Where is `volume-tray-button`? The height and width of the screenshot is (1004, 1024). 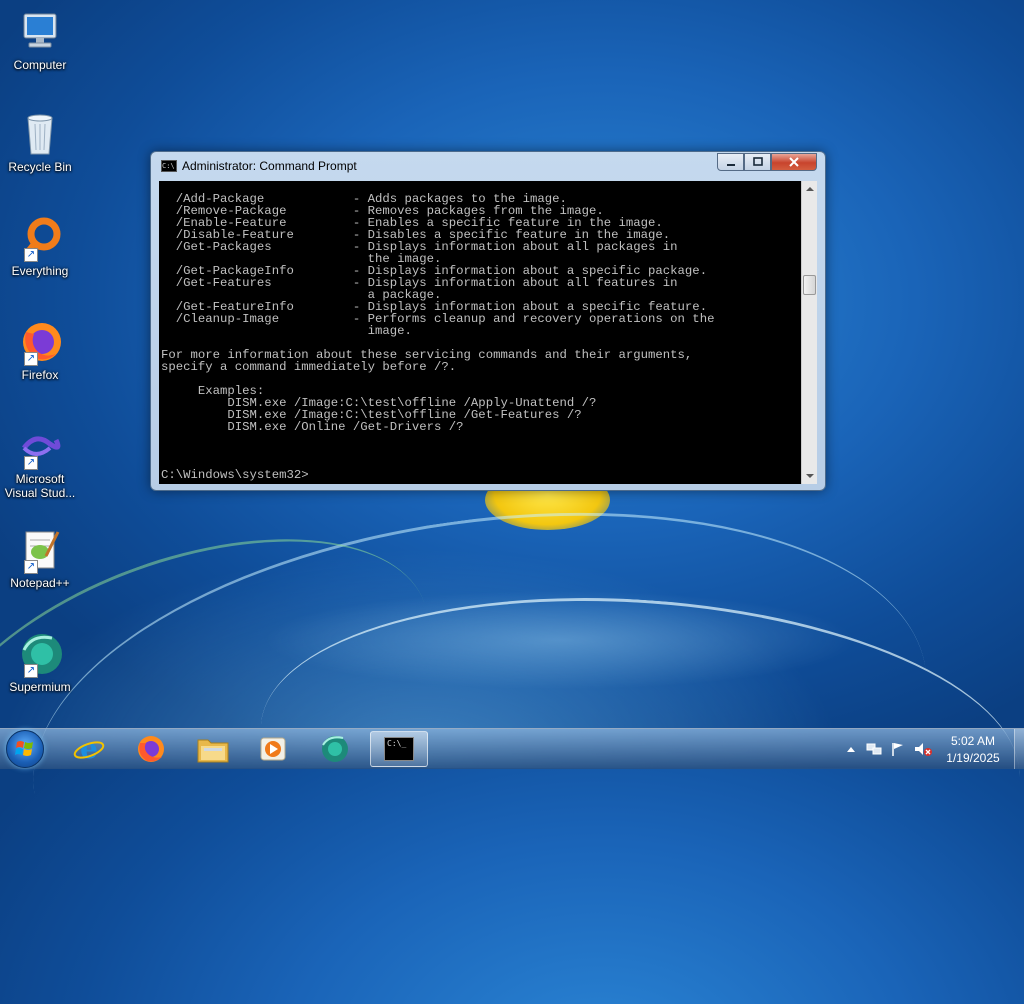 volume-tray-button is located at coordinates (923, 749).